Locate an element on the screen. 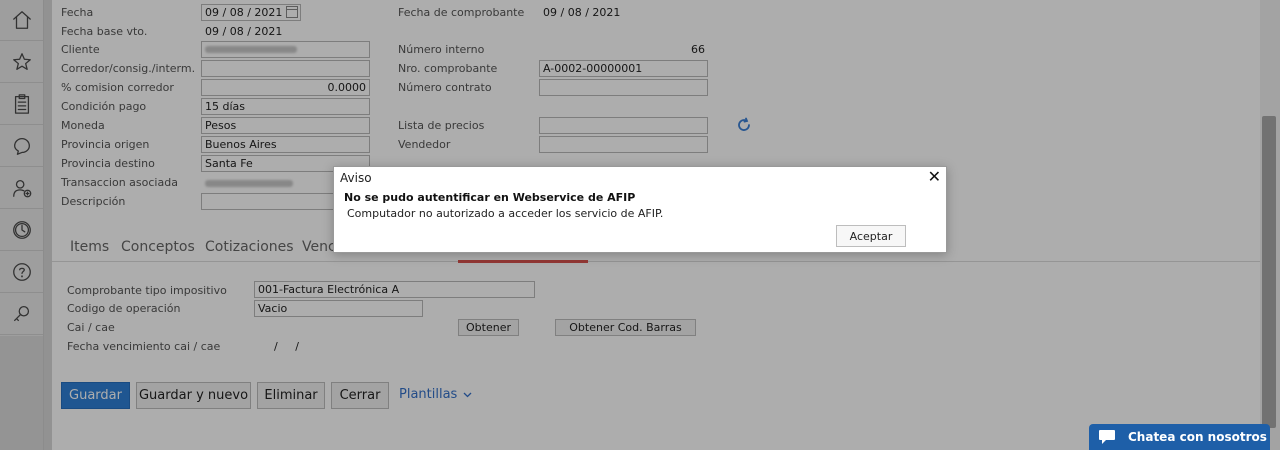  chat-widget: Chatea con nosotros is located at coordinates (1179, 437).